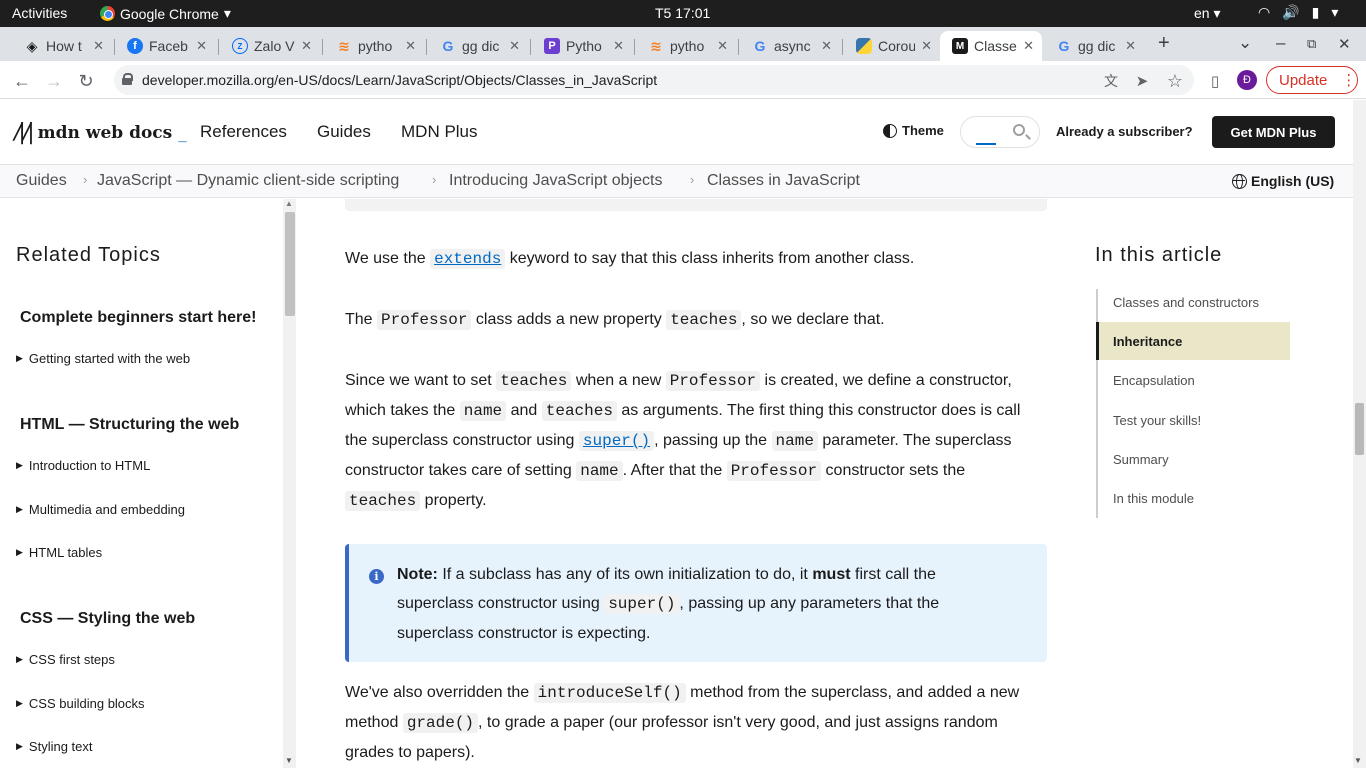 The height and width of the screenshot is (768, 1366). What do you see at coordinates (344, 45) in the screenshot?
I see `stackoverflow-icon: ≋` at bounding box center [344, 45].